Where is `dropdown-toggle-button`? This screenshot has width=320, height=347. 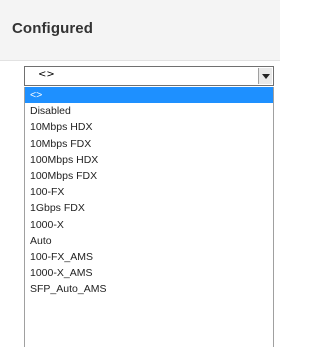 dropdown-toggle-button is located at coordinates (265, 76).